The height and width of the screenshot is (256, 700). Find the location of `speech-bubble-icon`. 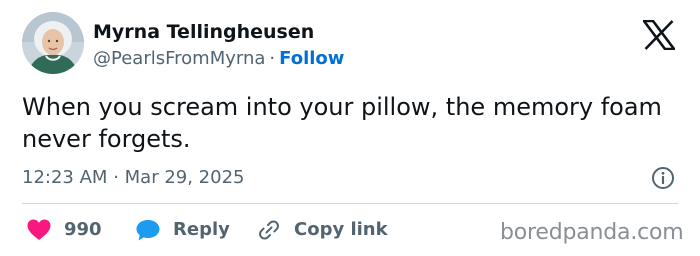

speech-bubble-icon is located at coordinates (148, 230).